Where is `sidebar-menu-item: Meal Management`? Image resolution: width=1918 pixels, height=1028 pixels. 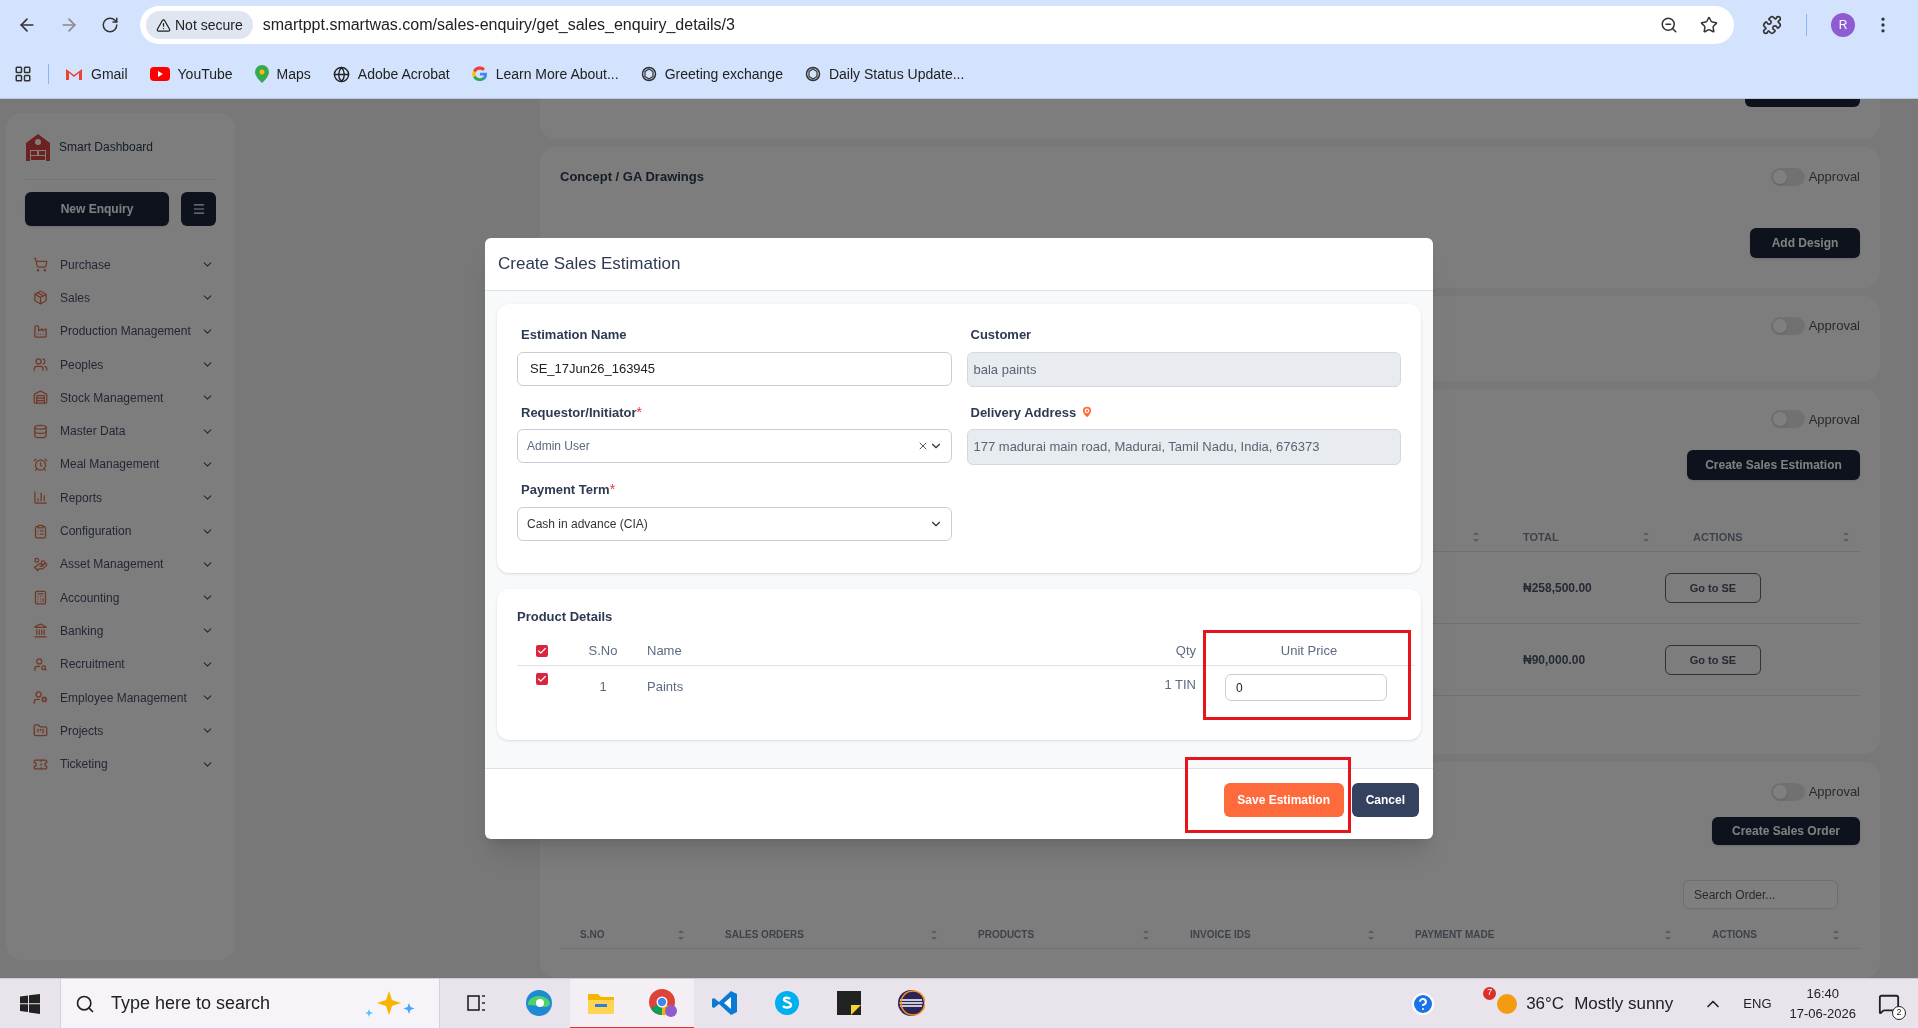
sidebar-menu-item: Meal Management is located at coordinates (120, 464).